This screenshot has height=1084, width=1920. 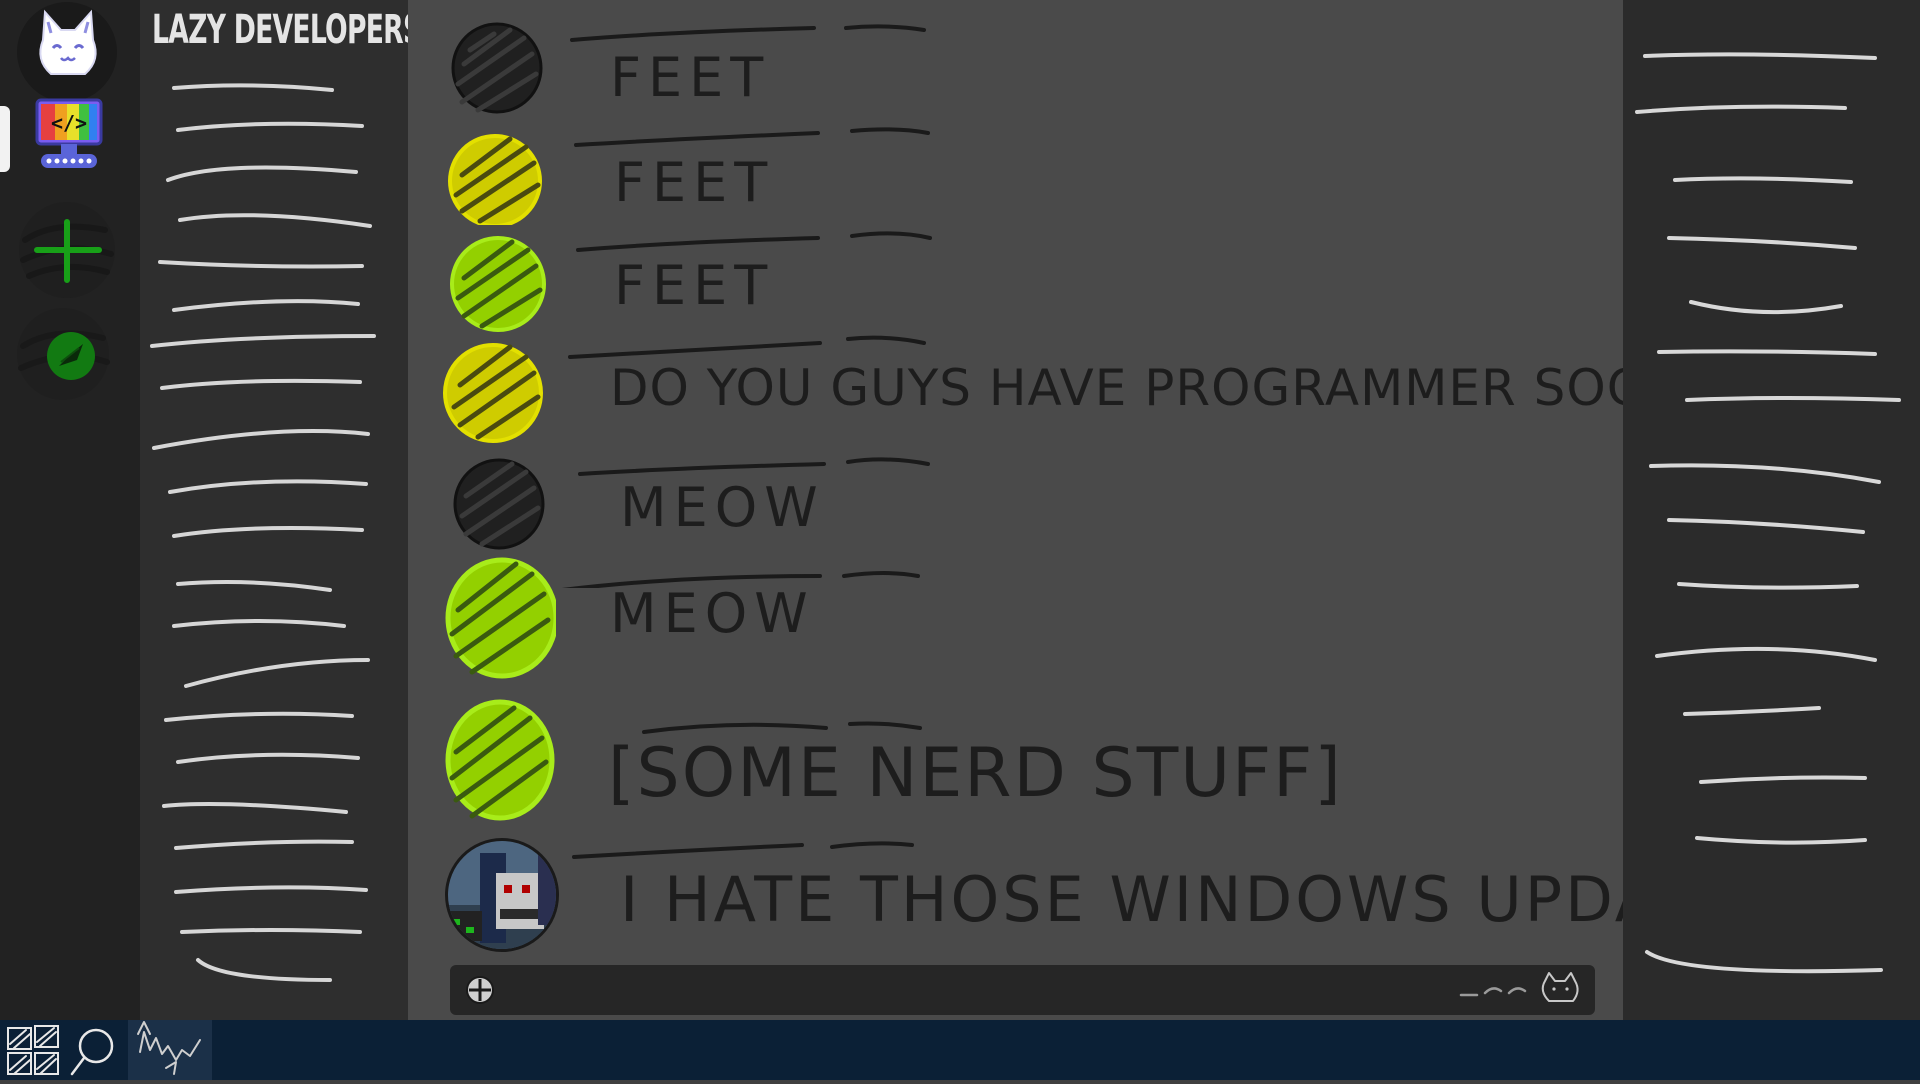 I want to click on message: DO YOU GUYS HAVE PROGRAMMER SOCKS???, so click(x=1115, y=389).